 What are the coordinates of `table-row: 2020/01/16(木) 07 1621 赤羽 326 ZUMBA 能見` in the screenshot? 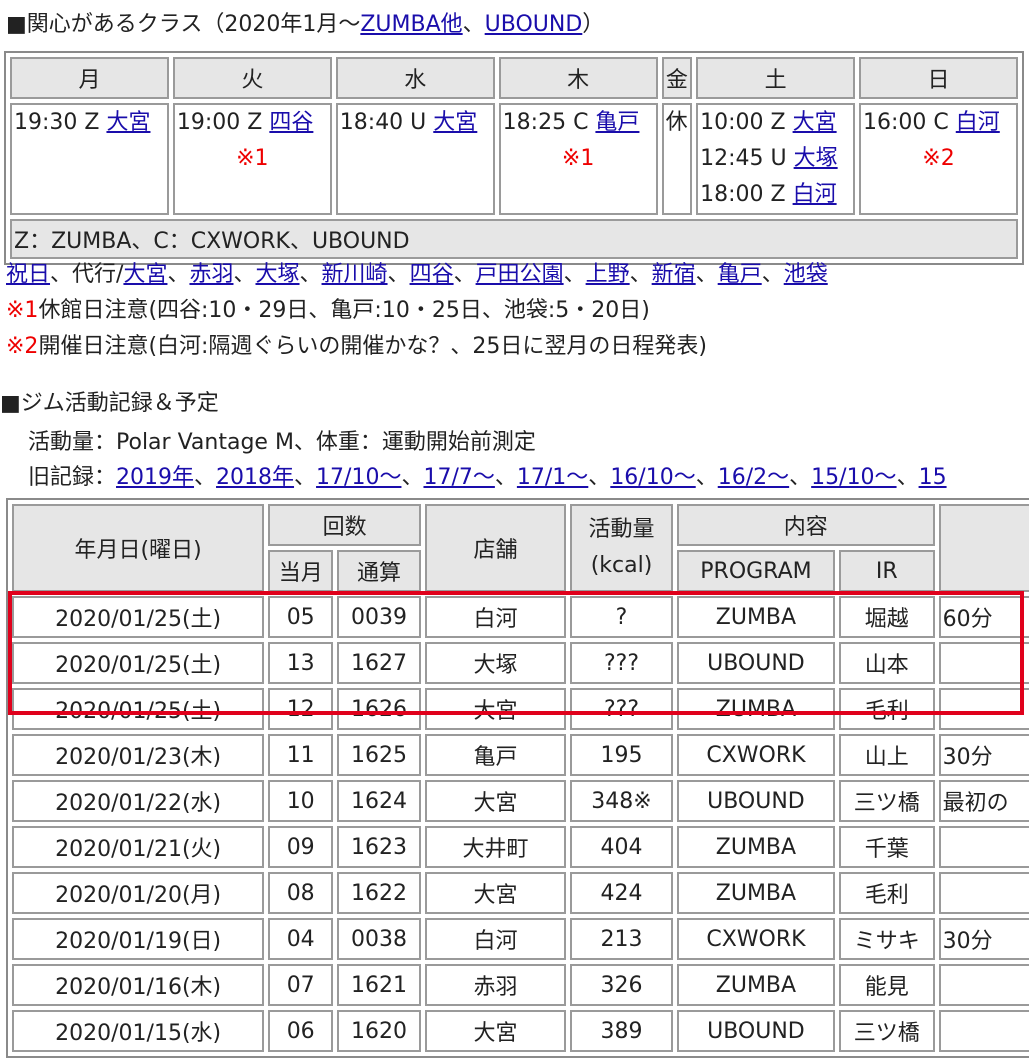 It's located at (520, 985).